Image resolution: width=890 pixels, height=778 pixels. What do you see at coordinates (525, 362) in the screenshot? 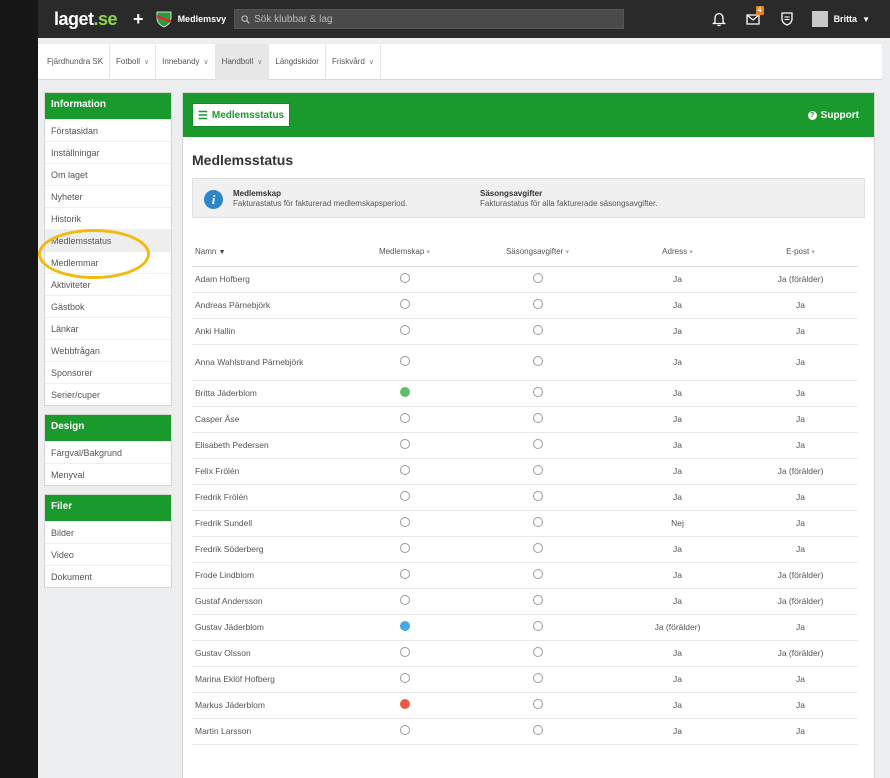
I see `table-row: Anna Wahlstrand Pärnebjörk Ja Ja` at bounding box center [525, 362].